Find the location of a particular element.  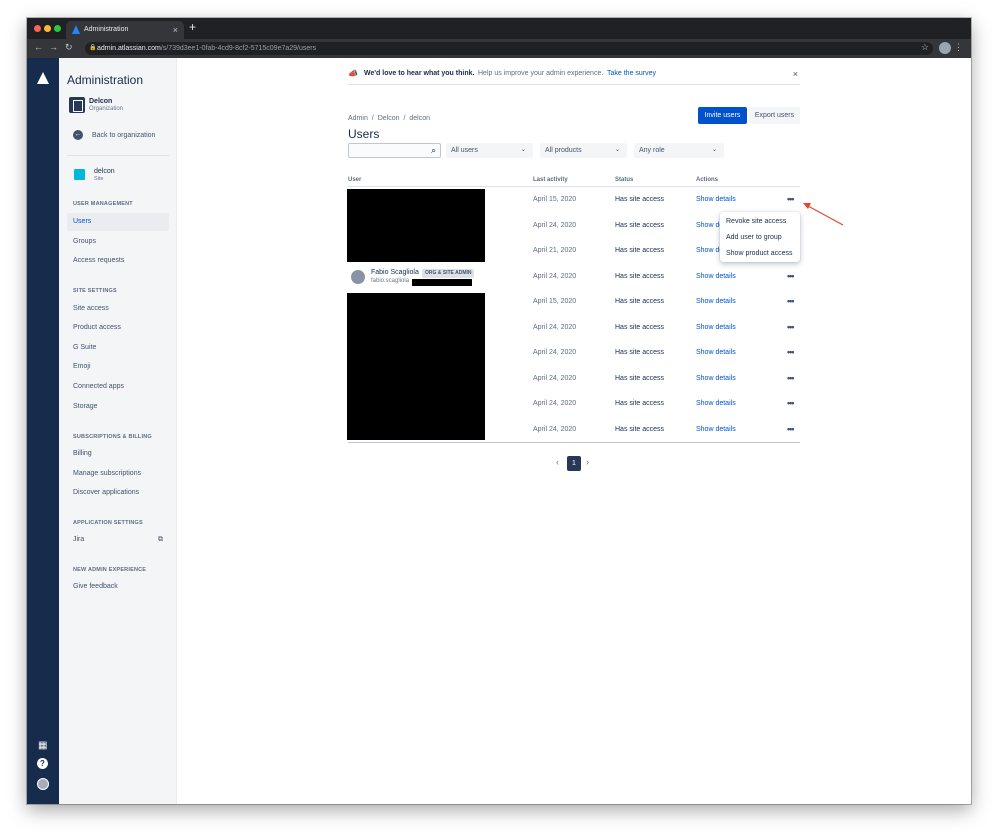

annotation-arrow-icon is located at coordinates (823, 214).